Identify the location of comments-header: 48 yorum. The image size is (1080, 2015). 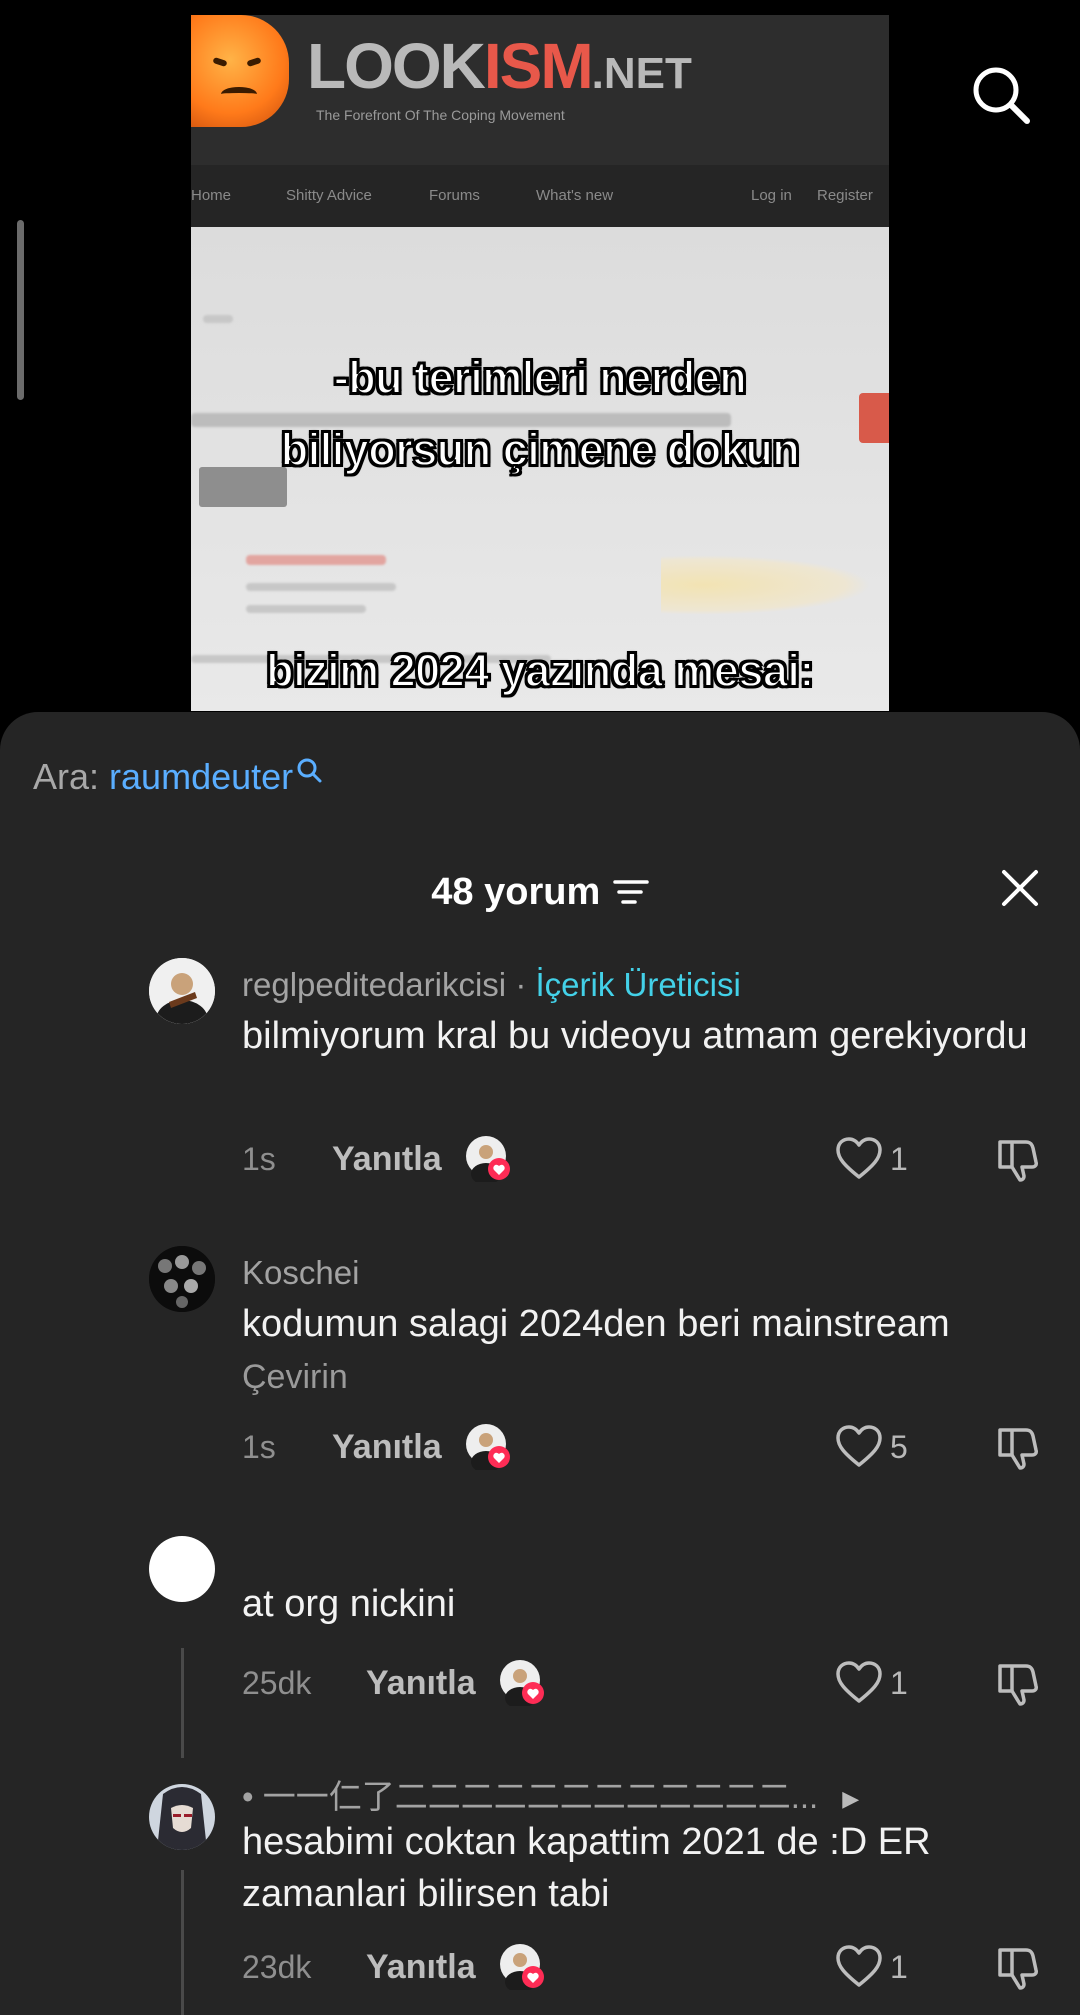
(540, 892).